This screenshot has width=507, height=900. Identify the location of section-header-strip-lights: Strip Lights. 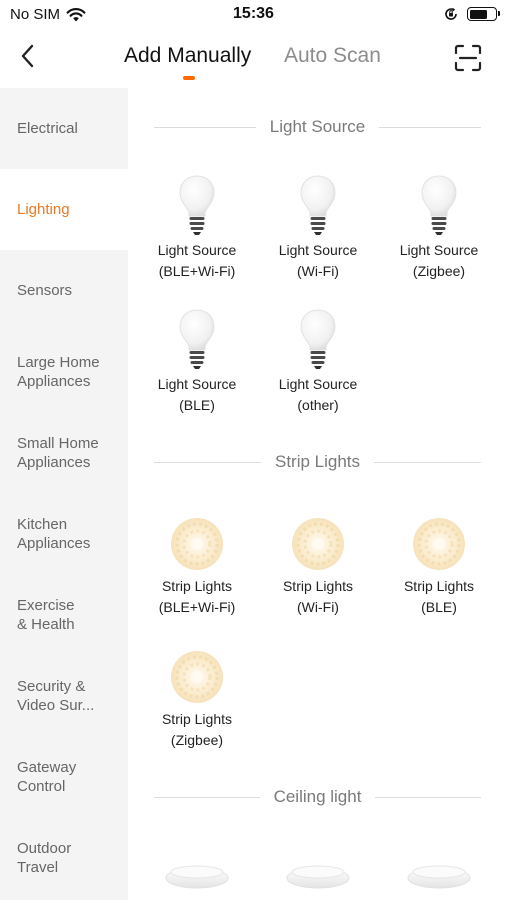
(318, 462).